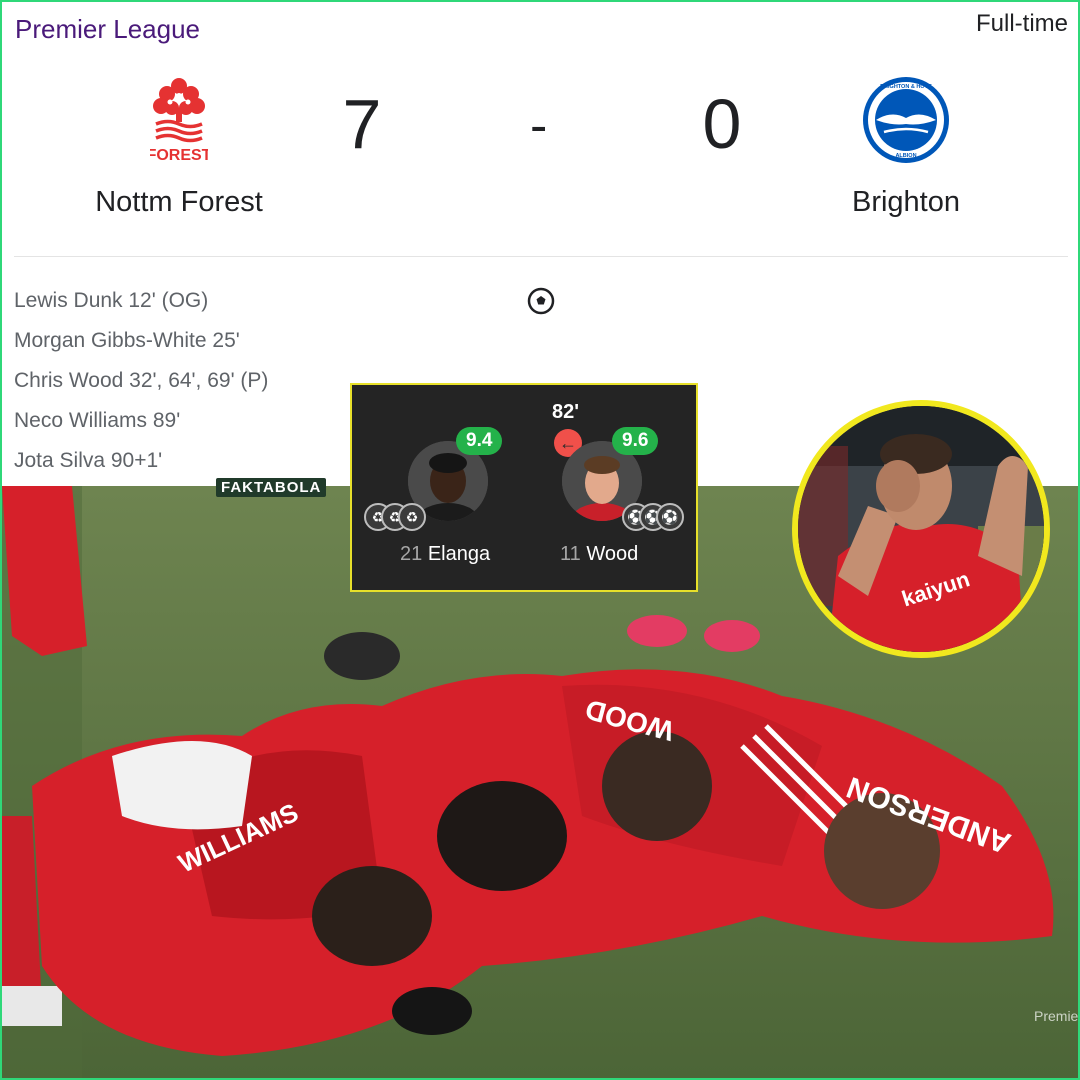 This screenshot has width=1080, height=1080. What do you see at coordinates (412, 517) in the screenshot?
I see `assist-boot-icon: ♻` at bounding box center [412, 517].